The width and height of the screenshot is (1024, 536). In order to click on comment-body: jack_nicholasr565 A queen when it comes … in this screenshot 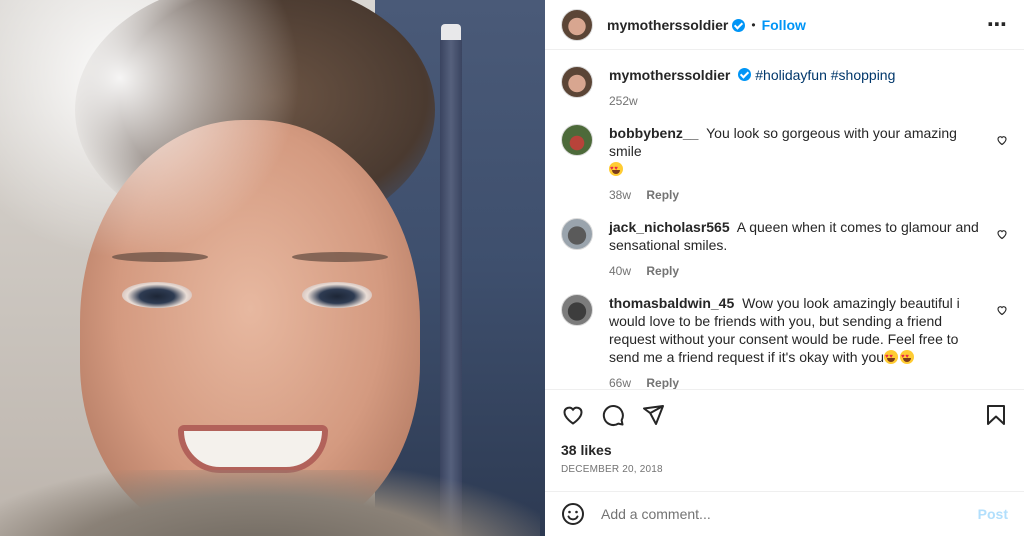, I will do `click(808, 249)`.